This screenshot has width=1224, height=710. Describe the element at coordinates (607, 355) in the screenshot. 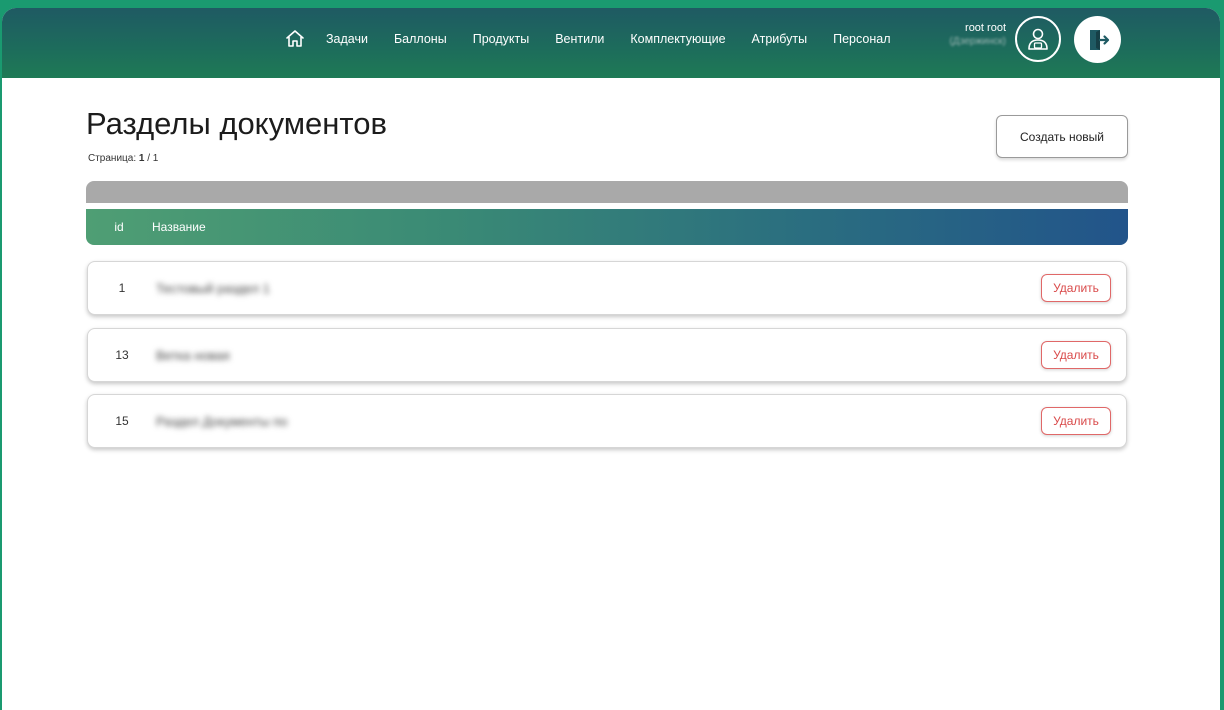

I see `table-row: 13 Ветка новая Удалить` at that location.